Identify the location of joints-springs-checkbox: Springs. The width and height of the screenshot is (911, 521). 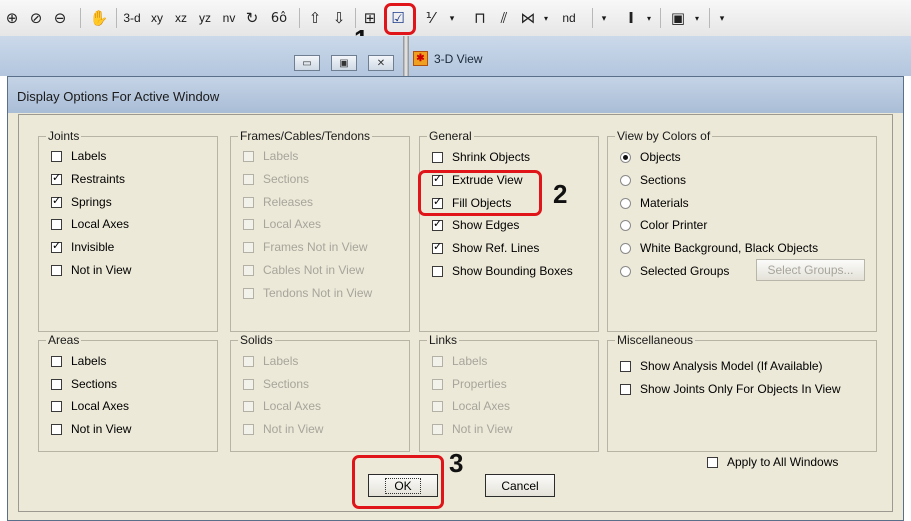
(81, 201).